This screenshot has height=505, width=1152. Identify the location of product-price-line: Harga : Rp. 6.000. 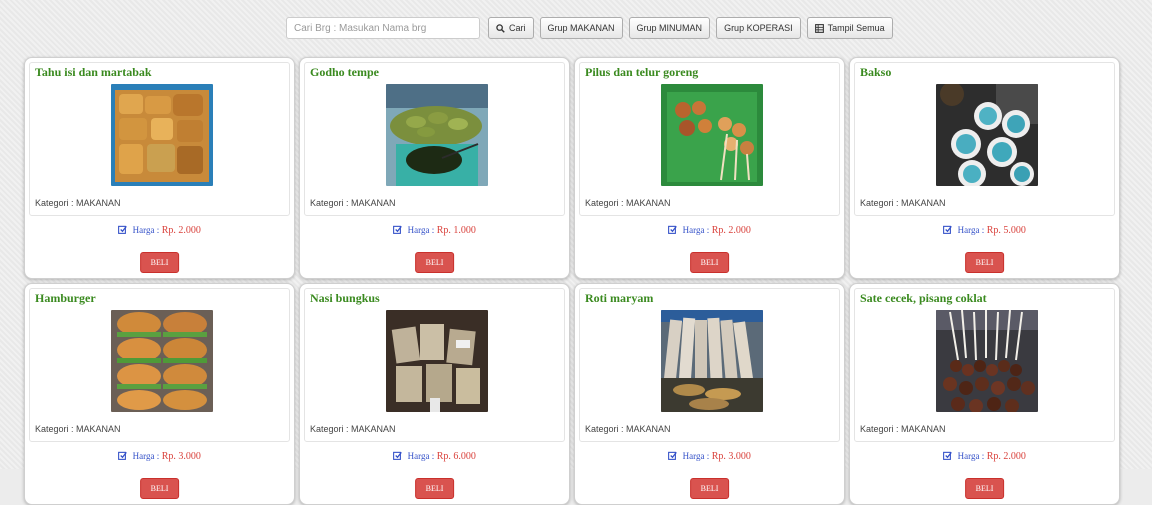
(434, 456).